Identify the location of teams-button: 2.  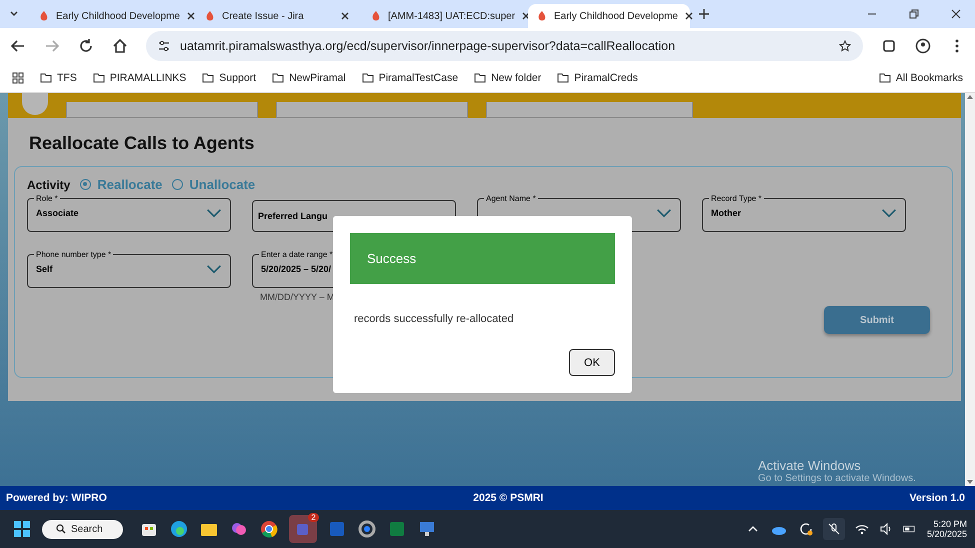
(302, 529).